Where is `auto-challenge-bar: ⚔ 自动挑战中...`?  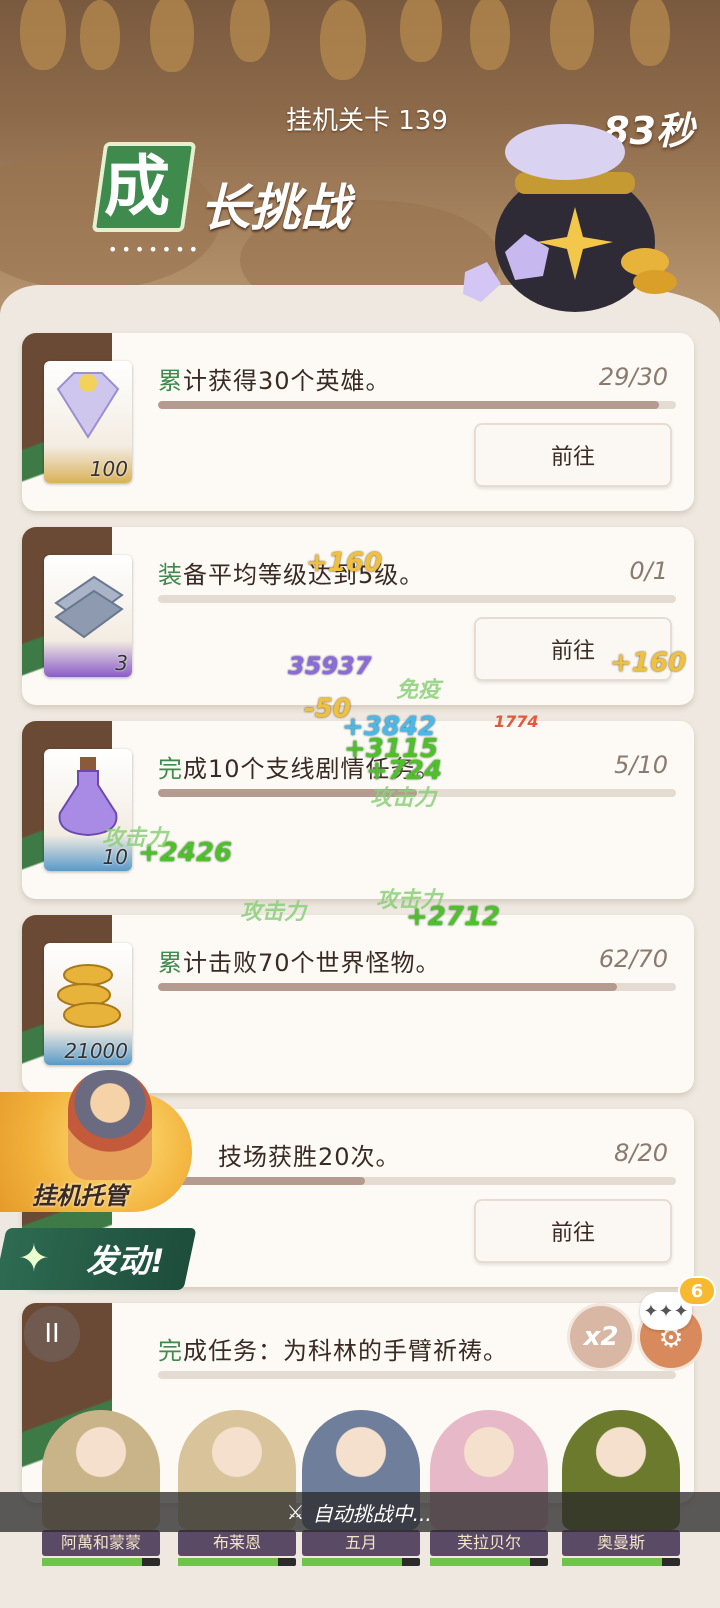
auto-challenge-bar: ⚔ 自动挑战中... is located at coordinates (360, 1512).